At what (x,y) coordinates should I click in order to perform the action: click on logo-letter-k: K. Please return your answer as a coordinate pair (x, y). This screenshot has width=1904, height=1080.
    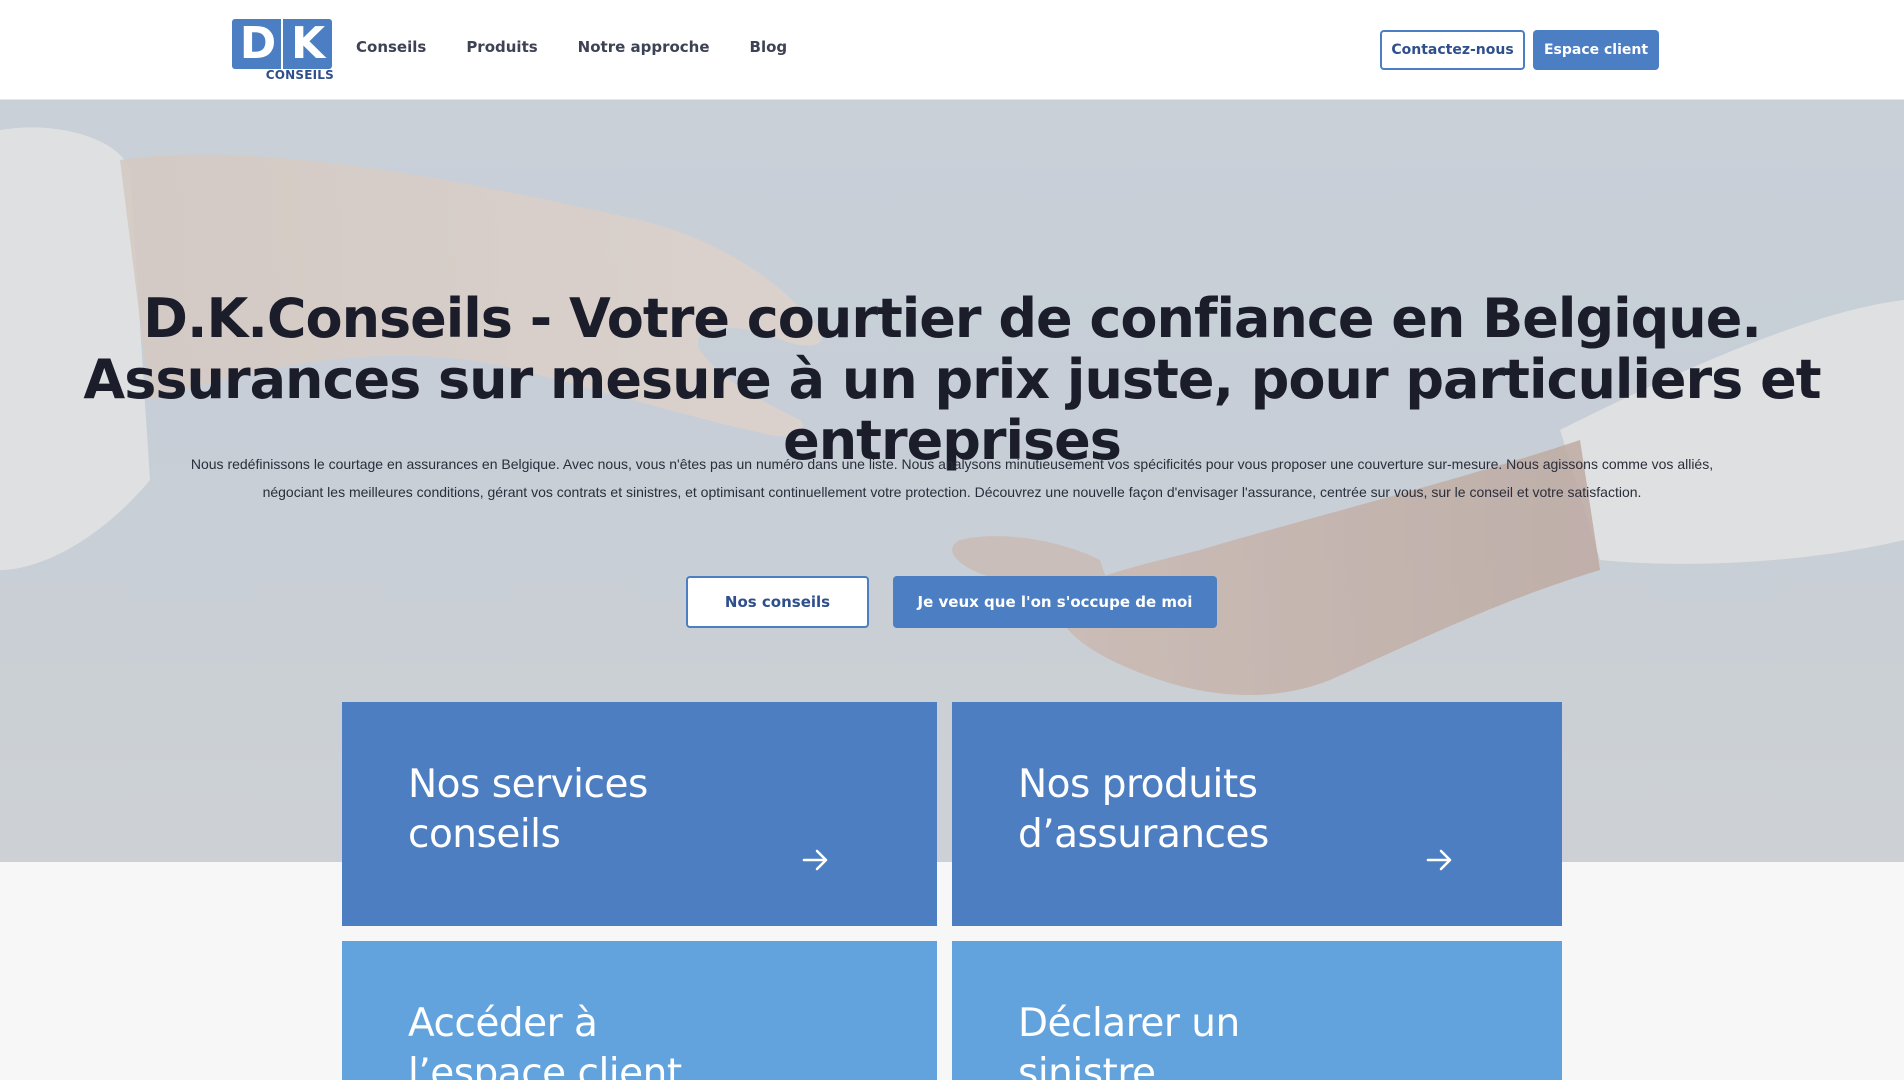
    Looking at the image, I should click on (308, 43).